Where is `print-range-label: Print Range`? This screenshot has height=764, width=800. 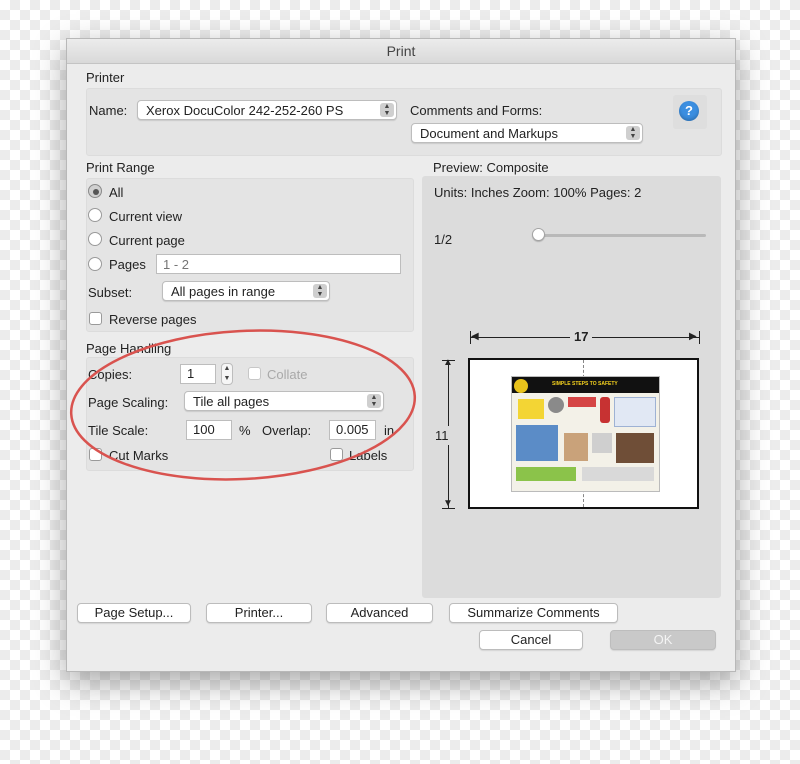
print-range-label: Print Range is located at coordinates (120, 167).